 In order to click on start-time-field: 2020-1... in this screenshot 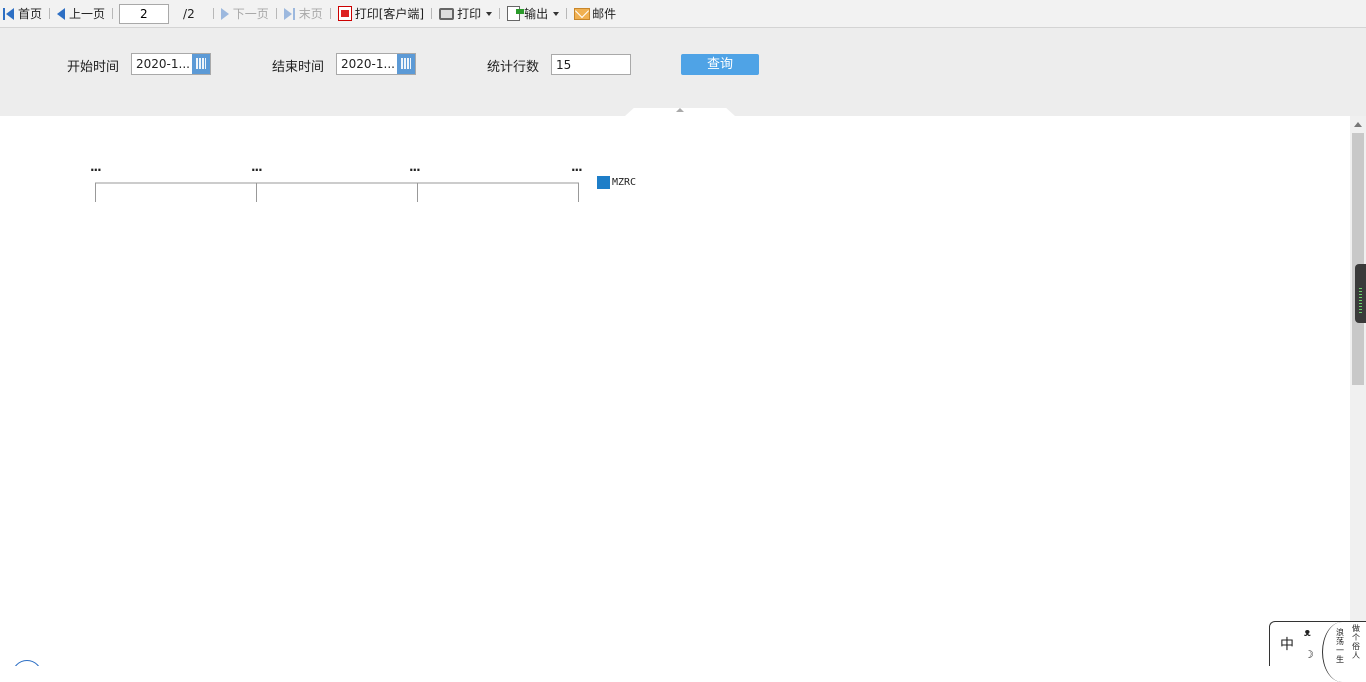, I will do `click(171, 64)`.